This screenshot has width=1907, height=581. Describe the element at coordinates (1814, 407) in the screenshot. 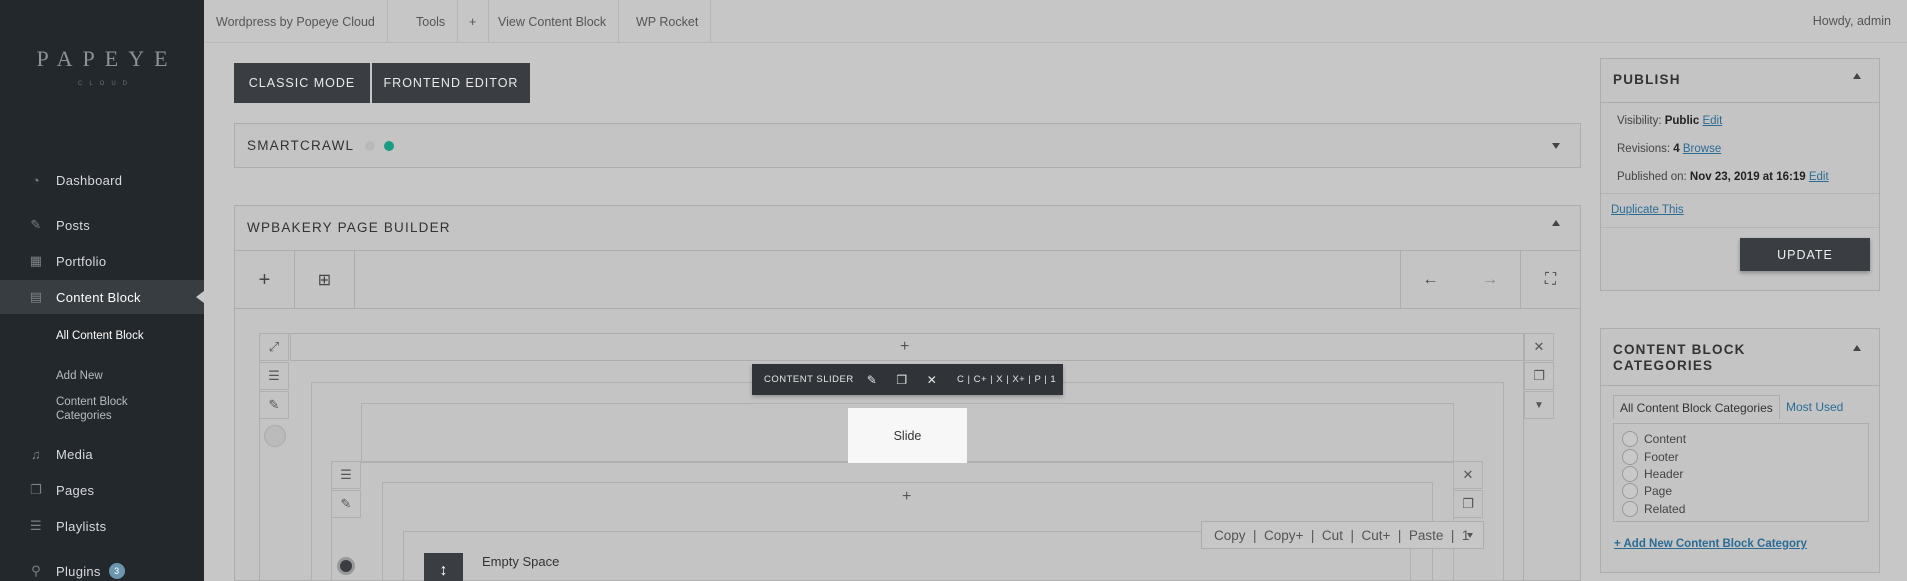

I see `tab-most-used: Most Used` at that location.